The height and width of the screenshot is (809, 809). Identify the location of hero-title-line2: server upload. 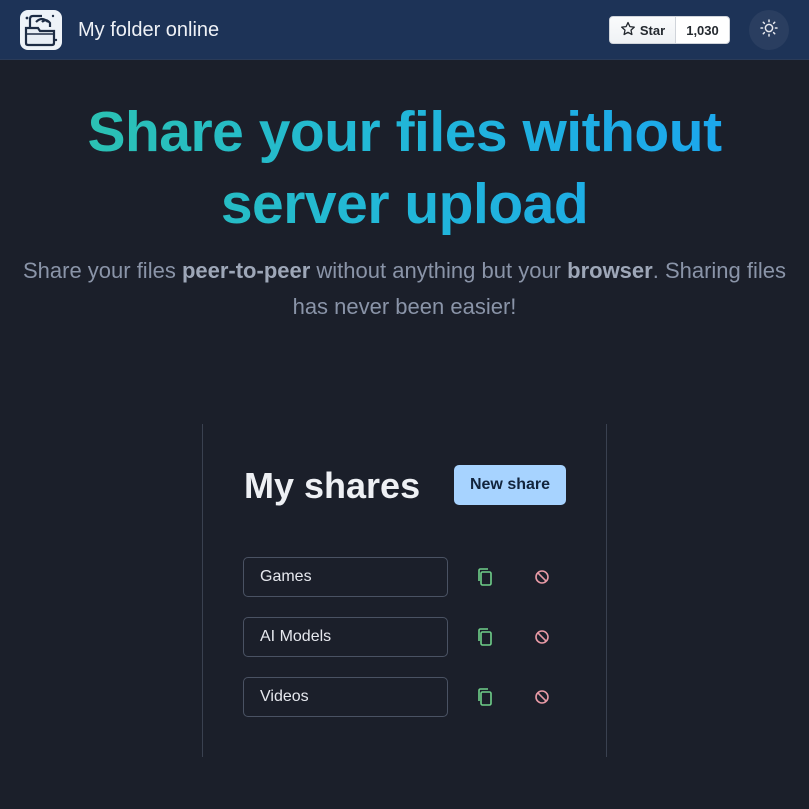
(404, 204).